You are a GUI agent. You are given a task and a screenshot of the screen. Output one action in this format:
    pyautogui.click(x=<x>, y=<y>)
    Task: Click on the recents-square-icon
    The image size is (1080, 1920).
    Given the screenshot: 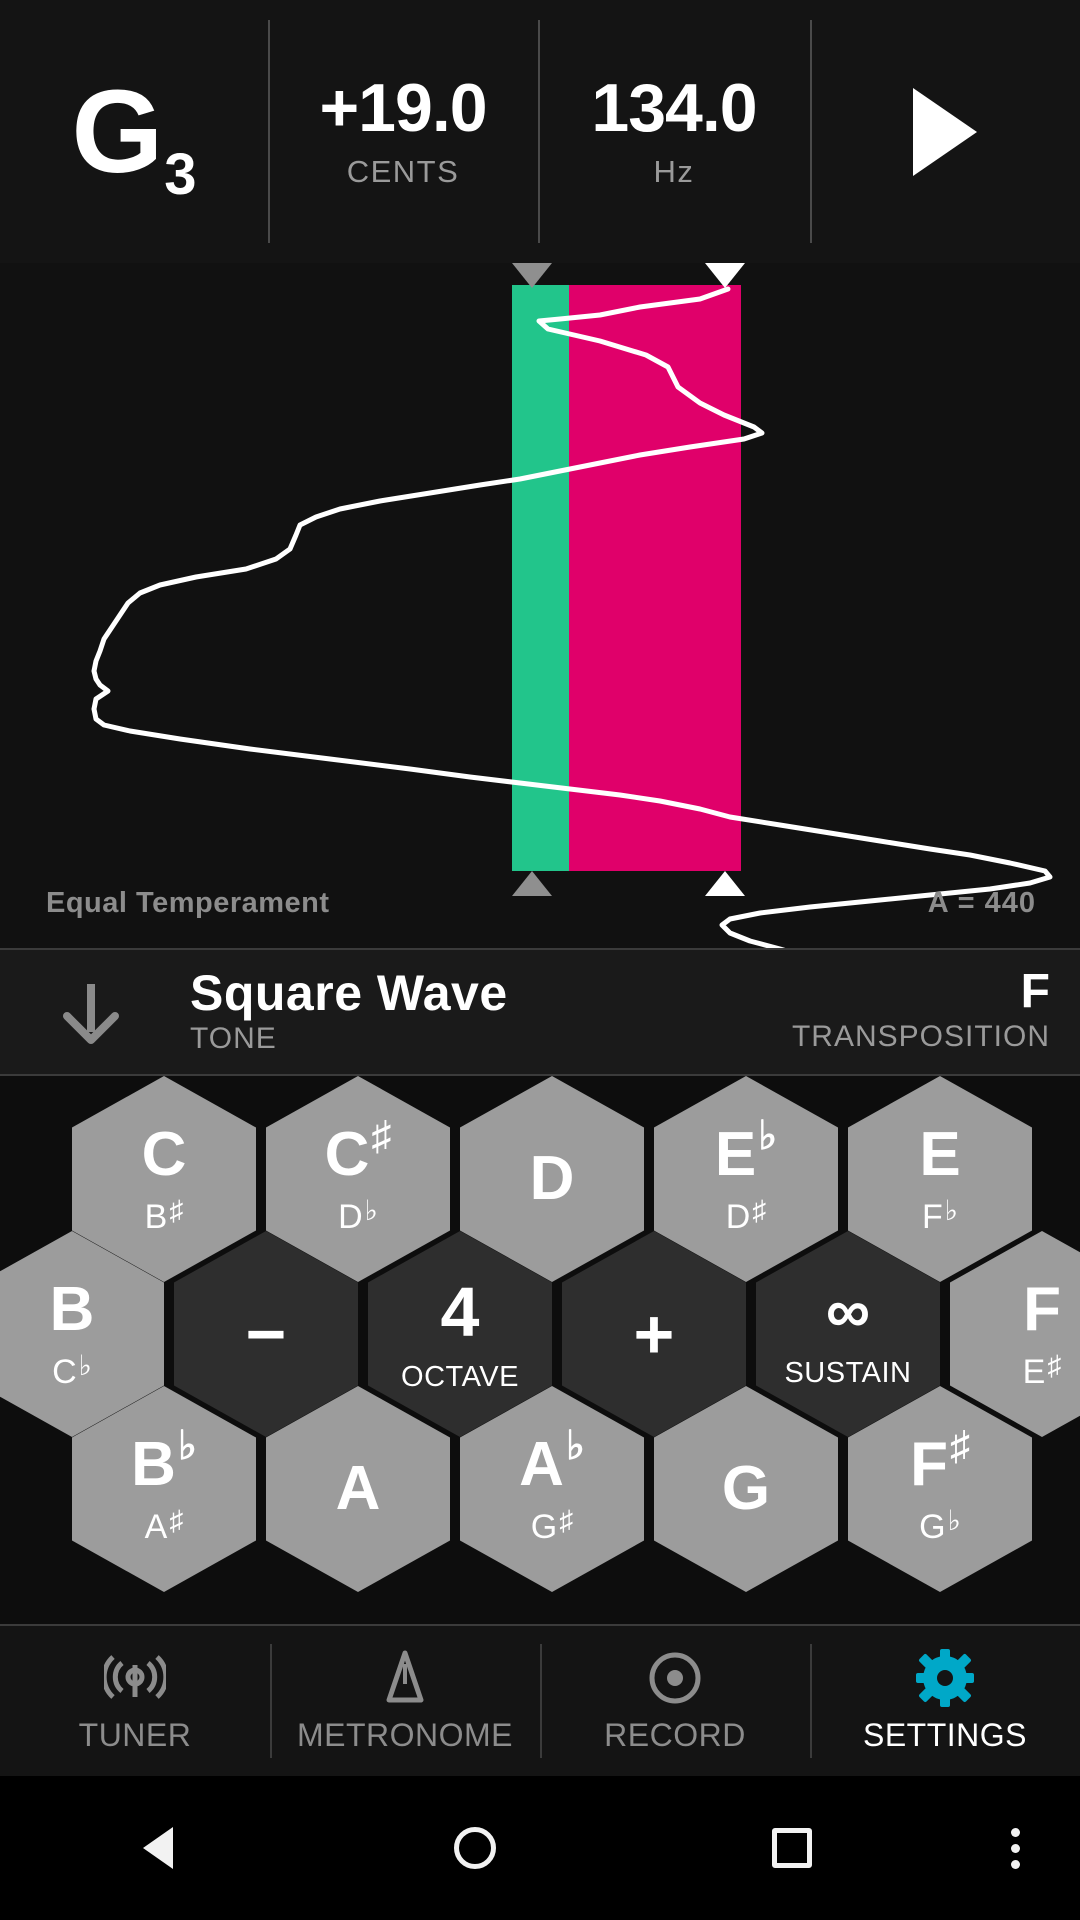 What is the action you would take?
    pyautogui.click(x=791, y=1848)
    